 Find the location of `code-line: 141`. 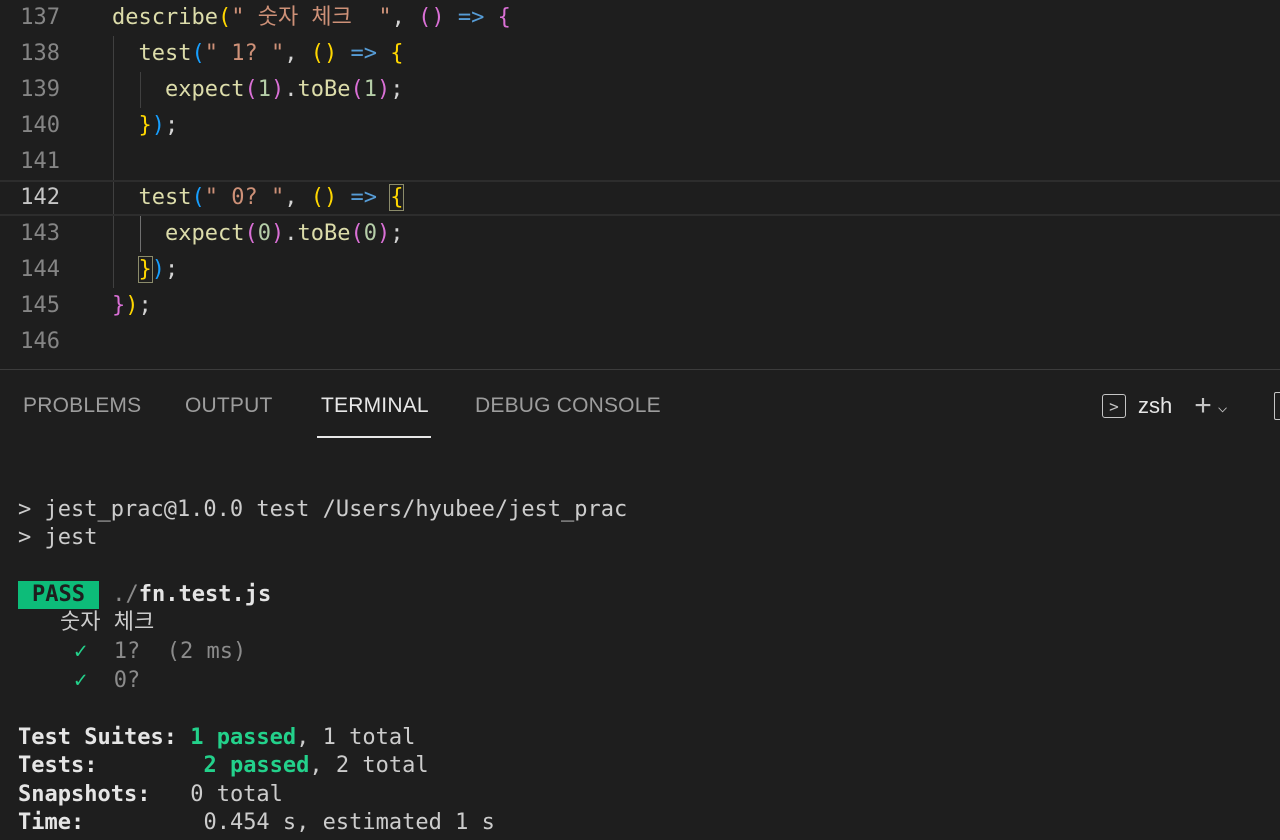

code-line: 141 is located at coordinates (640, 162).